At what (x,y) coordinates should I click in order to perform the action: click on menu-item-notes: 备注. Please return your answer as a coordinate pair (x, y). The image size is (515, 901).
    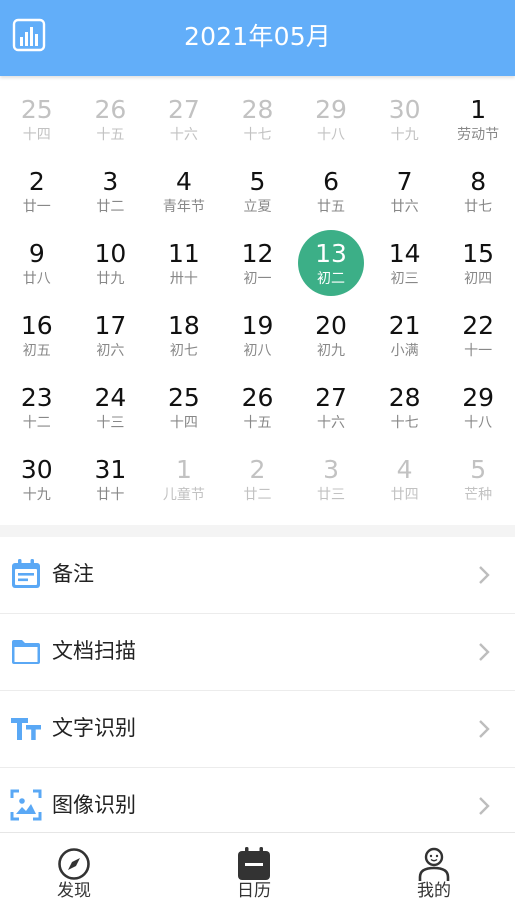
    Looking at the image, I should click on (257, 575).